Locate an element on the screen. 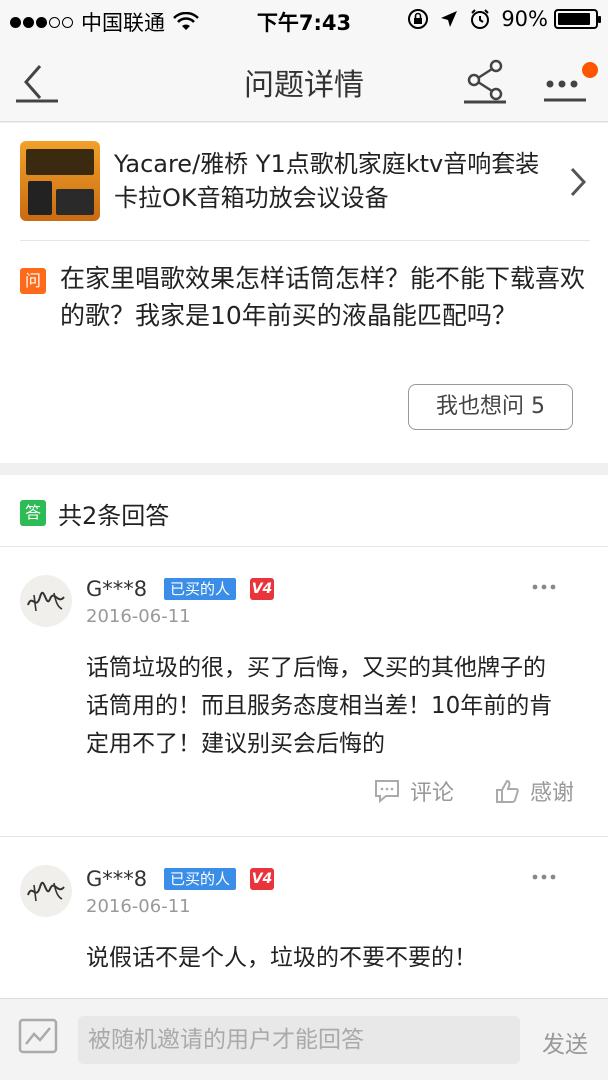 The width and height of the screenshot is (608, 1080). product-thumbnail is located at coordinates (60, 181).